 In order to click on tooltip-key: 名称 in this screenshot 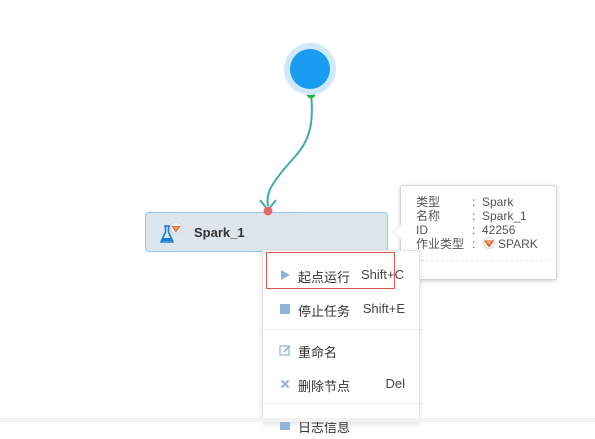, I will do `click(428, 216)`.